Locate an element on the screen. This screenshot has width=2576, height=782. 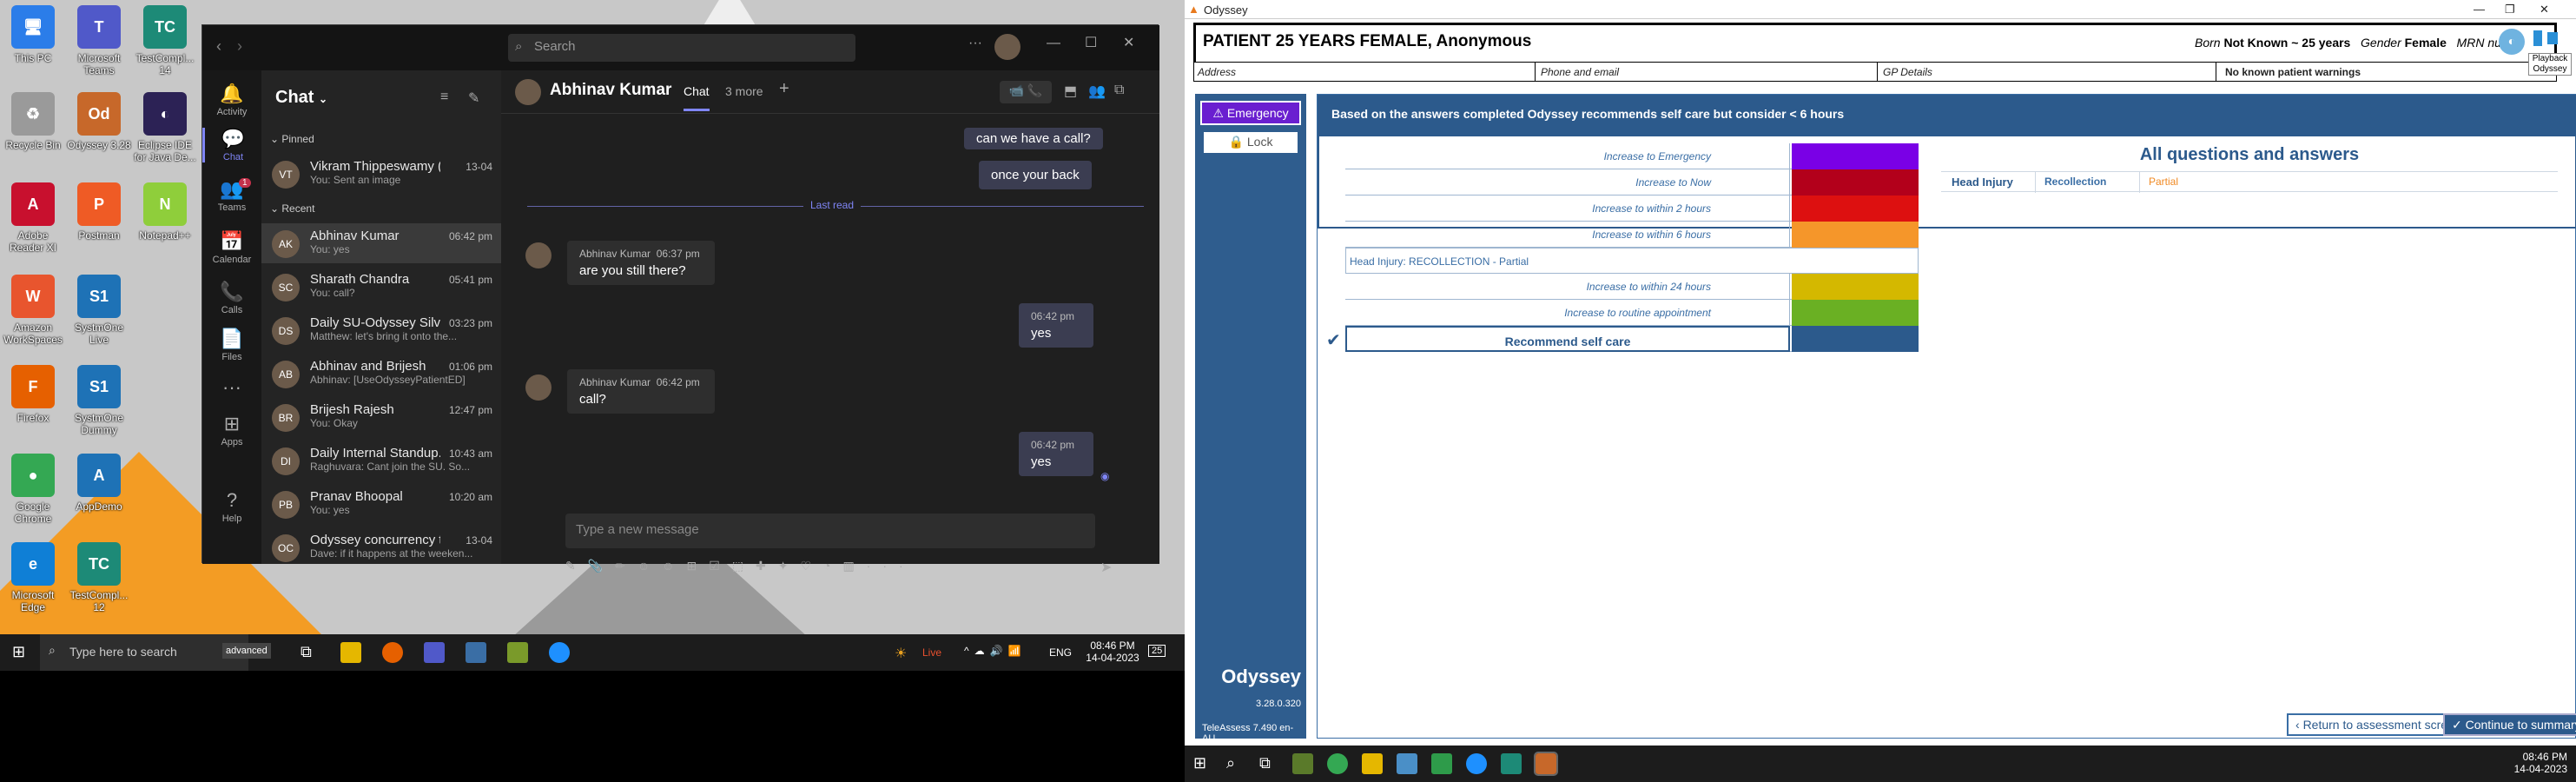
triage-row: Increase to within 2 hours is located at coordinates (1632, 209).